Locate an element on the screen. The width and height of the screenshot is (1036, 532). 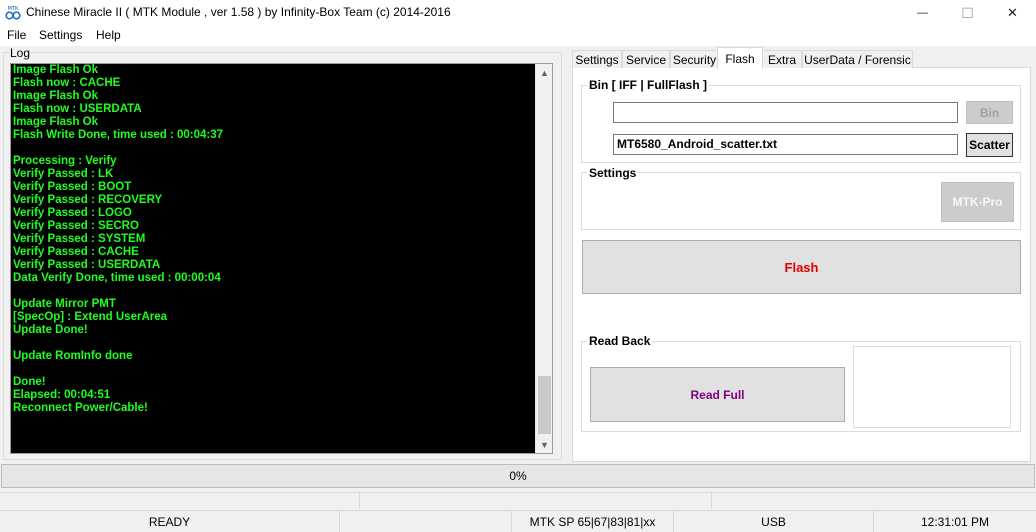
log-line: Update RomInfo done is located at coordinates (73, 356).